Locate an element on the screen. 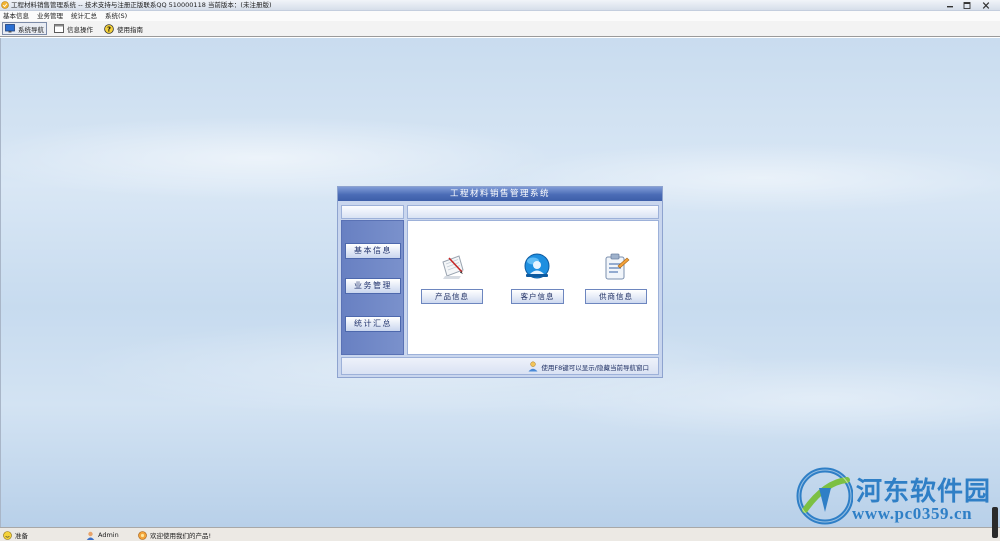  customer-info-button: 客户信息 is located at coordinates (537, 296).